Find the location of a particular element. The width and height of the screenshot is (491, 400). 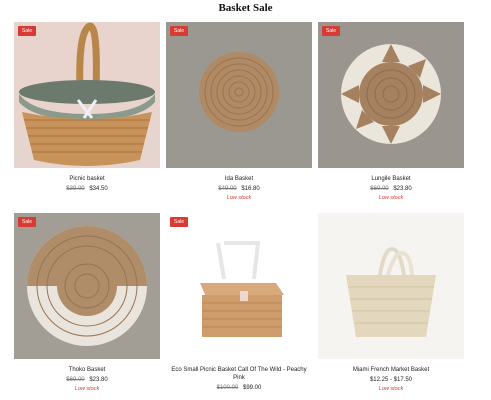

product-card-ida-basket: Sale Ida Basket $49.00 $16.80 Low stock is located at coordinates (239, 111).